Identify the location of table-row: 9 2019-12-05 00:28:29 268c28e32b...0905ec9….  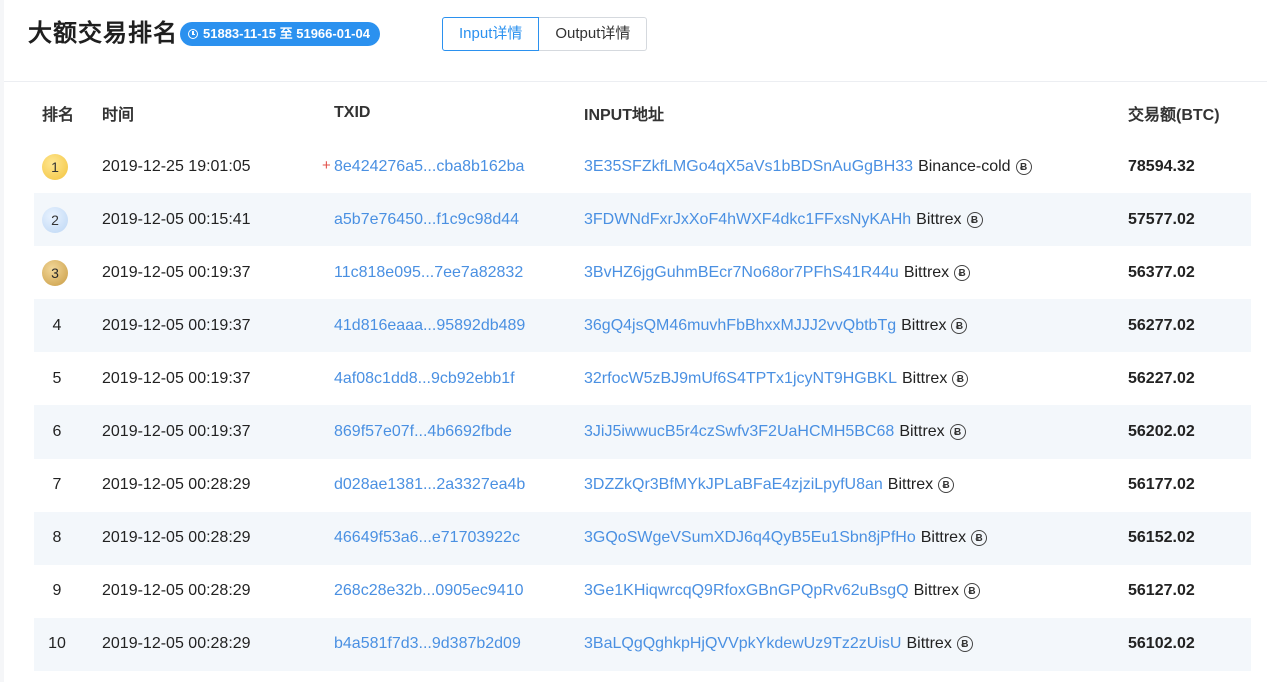
(642, 591).